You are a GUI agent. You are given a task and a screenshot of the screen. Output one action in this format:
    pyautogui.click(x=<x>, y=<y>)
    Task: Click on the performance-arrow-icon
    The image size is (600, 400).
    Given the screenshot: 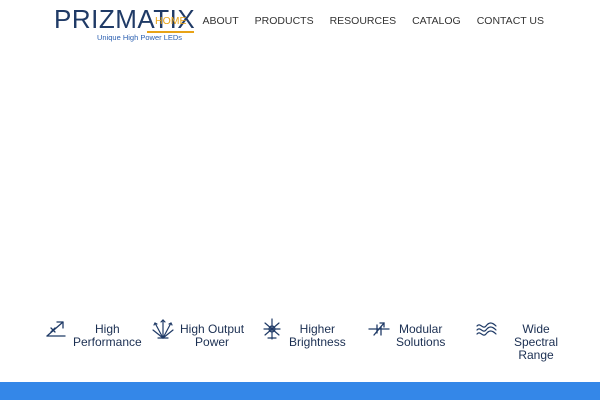 What is the action you would take?
    pyautogui.click(x=56, y=329)
    